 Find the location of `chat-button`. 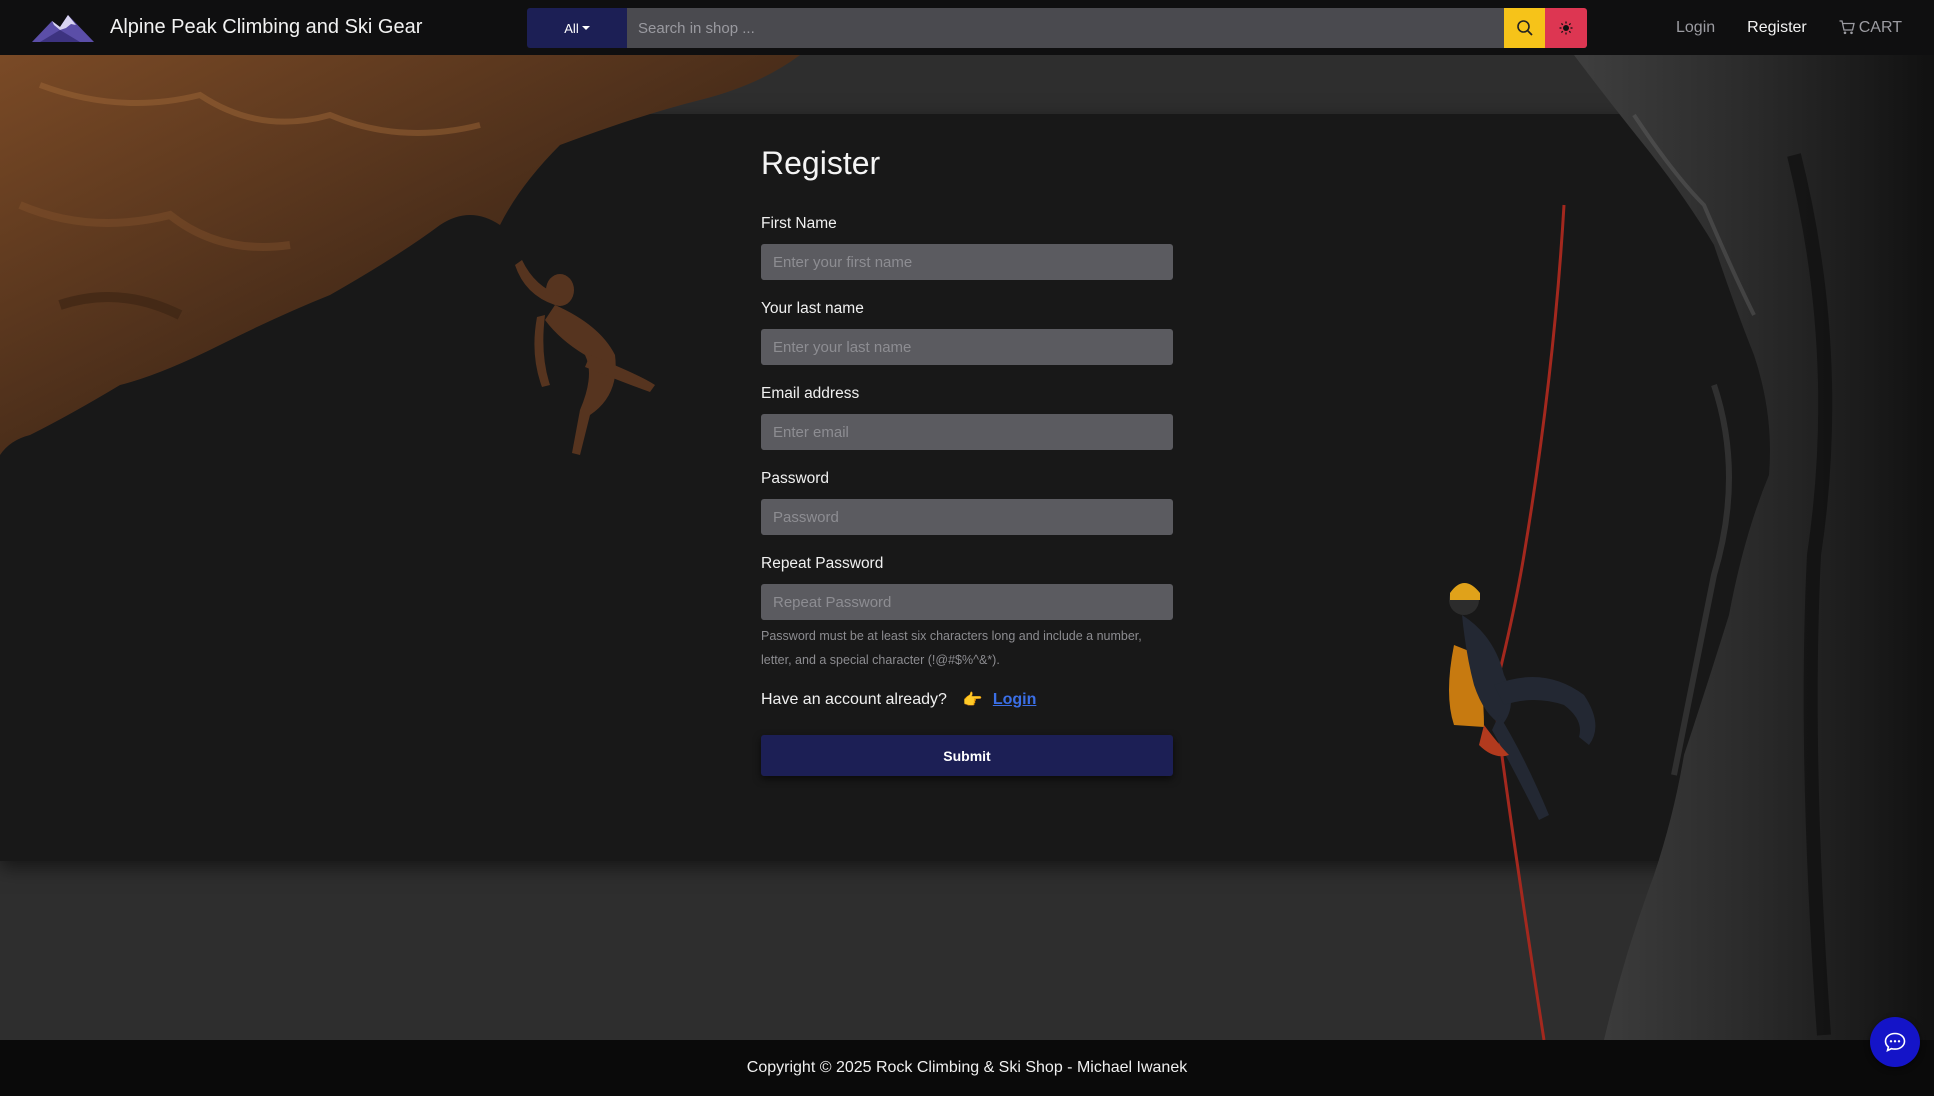

chat-button is located at coordinates (1895, 1042).